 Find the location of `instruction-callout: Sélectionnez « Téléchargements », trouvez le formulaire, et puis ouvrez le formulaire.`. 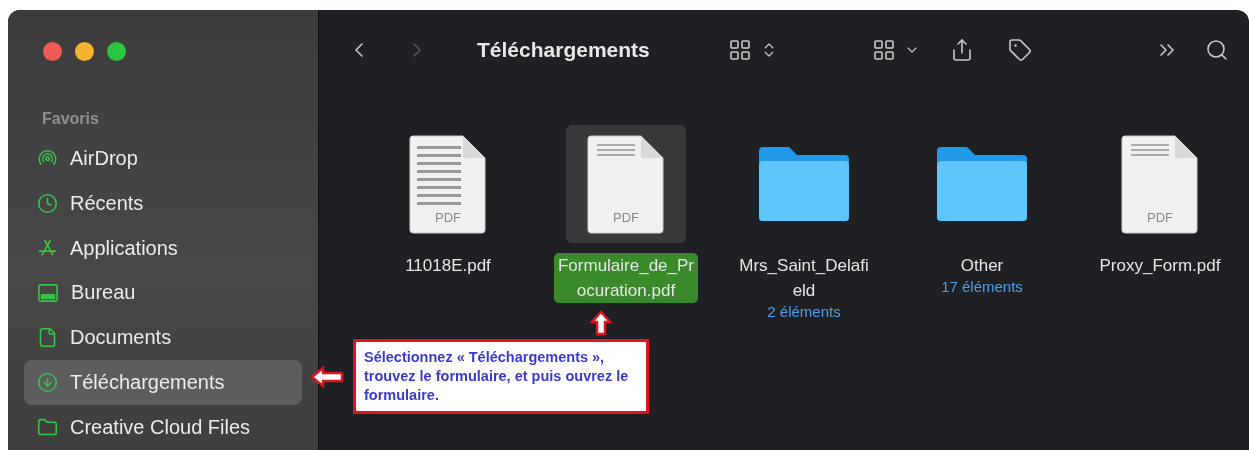

instruction-callout: Sélectionnez « Téléchargements », trouvez le formulaire, et puis ouvrez le formulaire. is located at coordinates (501, 376).